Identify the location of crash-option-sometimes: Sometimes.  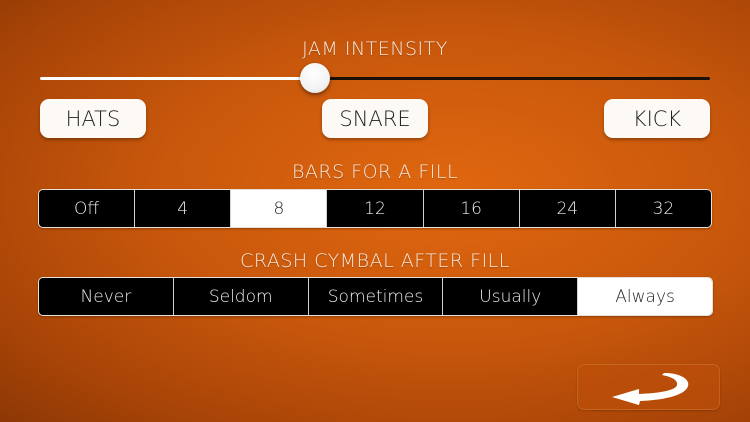
(375, 296).